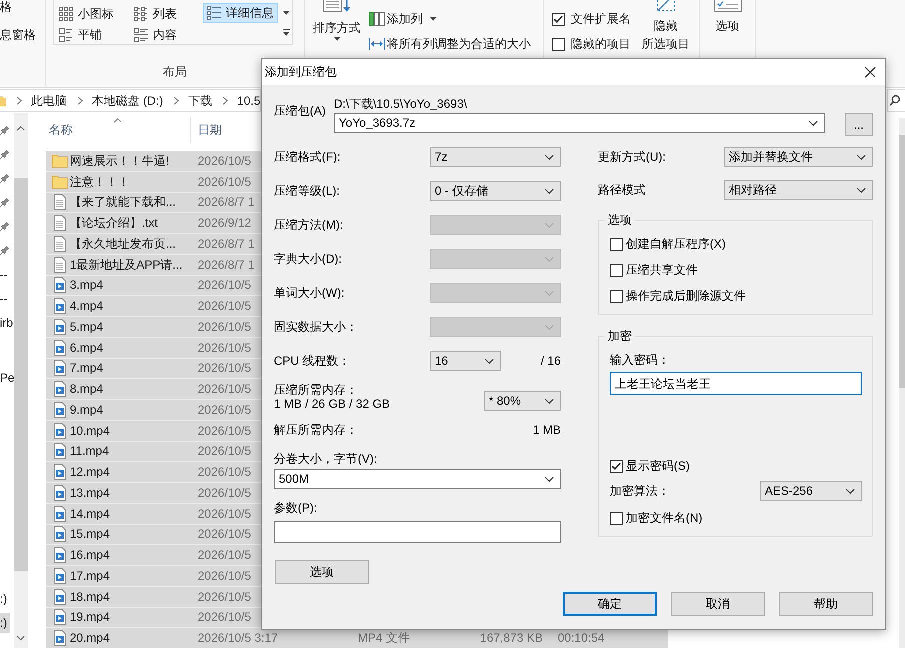 The image size is (905, 648). I want to click on file-row: 【永久地址发布页... 2026/8/7 1, so click(153, 244).